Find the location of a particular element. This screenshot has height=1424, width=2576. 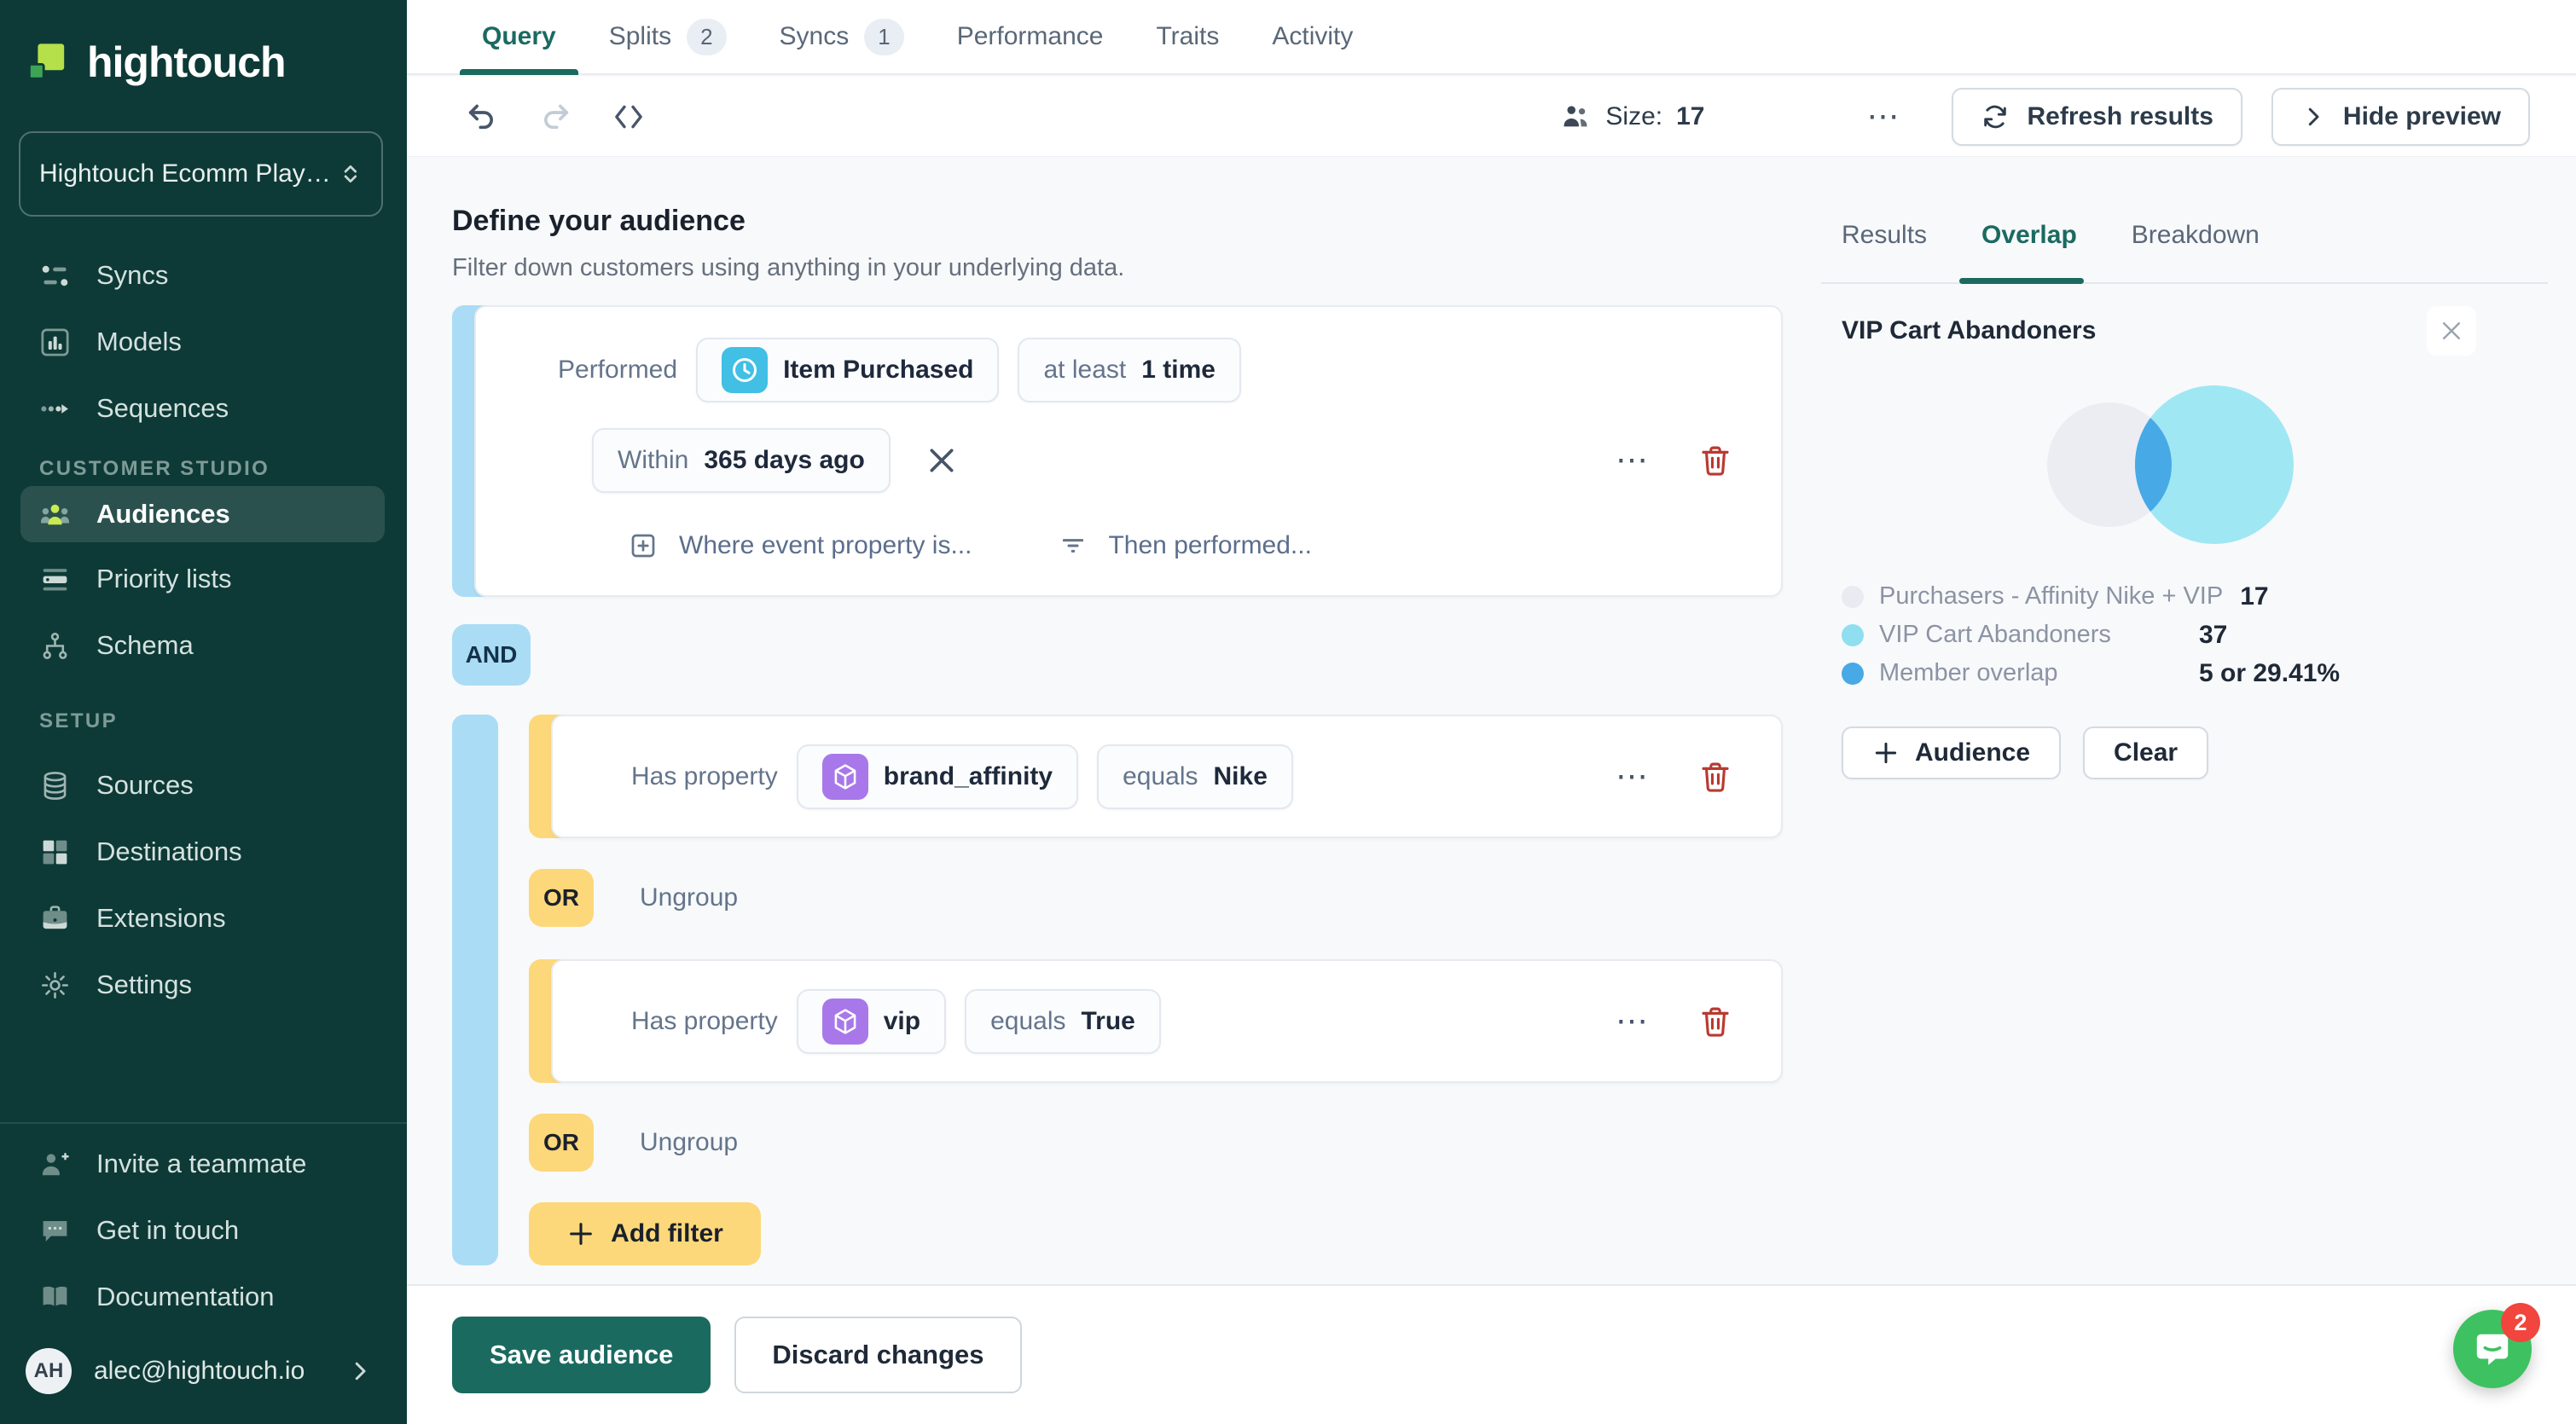

get-in-touch-link: Get in touch is located at coordinates (203, 1230).